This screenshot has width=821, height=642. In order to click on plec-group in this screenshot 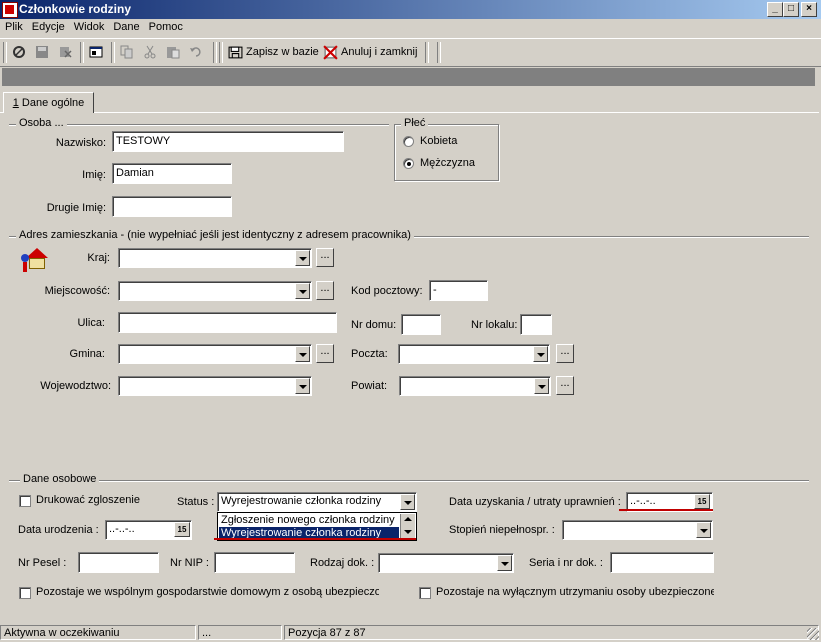, I will do `click(446, 152)`.